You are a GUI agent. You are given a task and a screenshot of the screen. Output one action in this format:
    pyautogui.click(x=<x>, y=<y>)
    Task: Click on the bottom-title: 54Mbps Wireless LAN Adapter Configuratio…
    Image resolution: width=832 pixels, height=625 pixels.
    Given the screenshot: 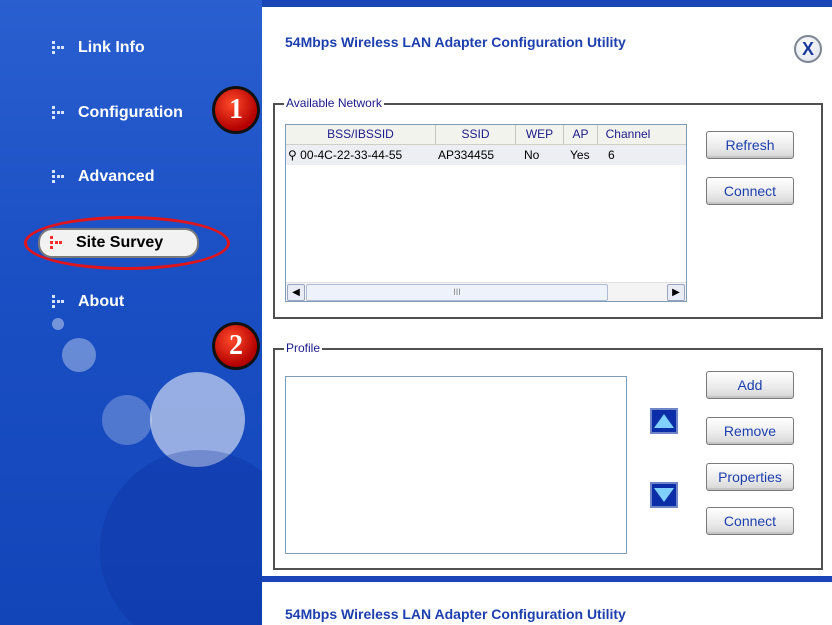 What is the action you would take?
    pyautogui.click(x=455, y=614)
    